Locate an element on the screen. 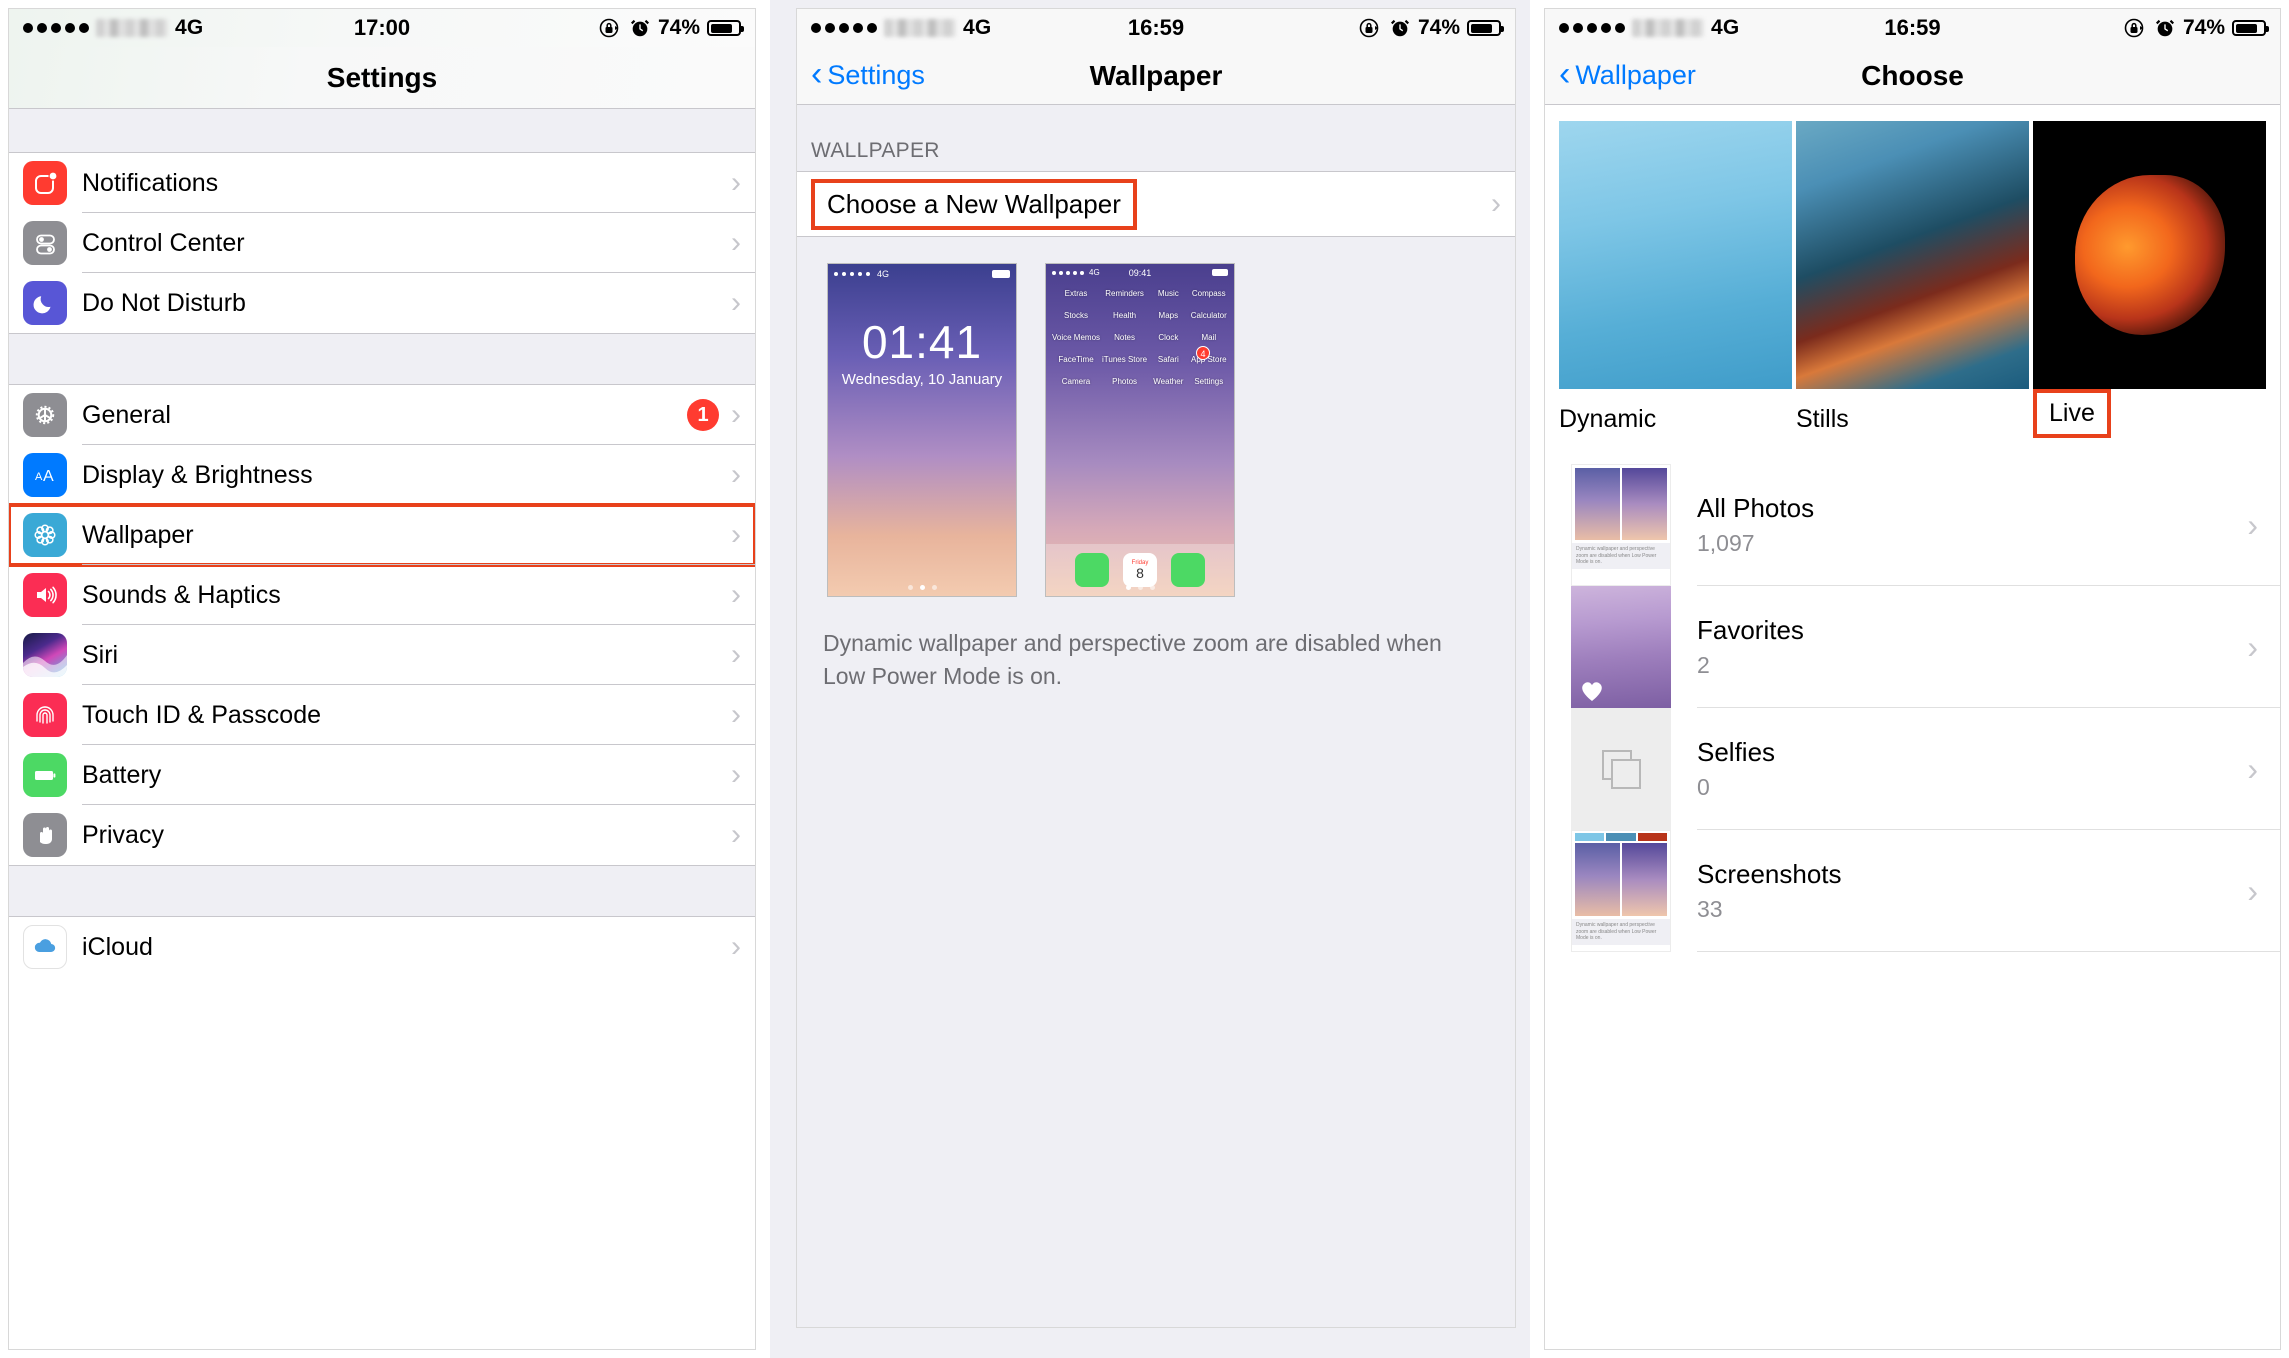 This screenshot has width=2289, height=1358. app-icon-itunes-store: iTunes Store is located at coordinates (1125, 359).